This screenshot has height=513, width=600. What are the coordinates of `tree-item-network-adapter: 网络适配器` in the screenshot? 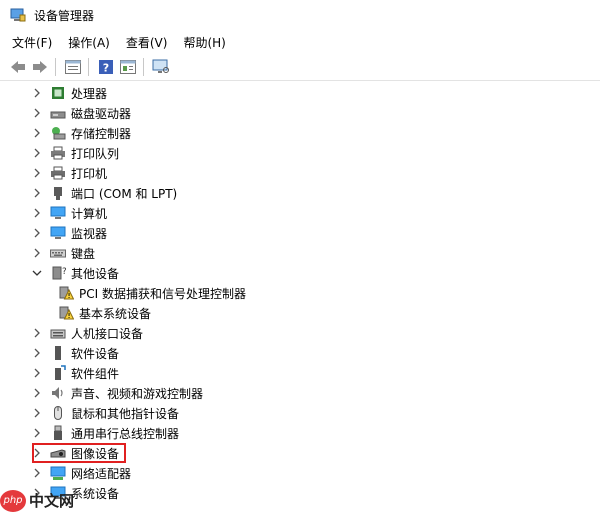 It's located at (300, 473).